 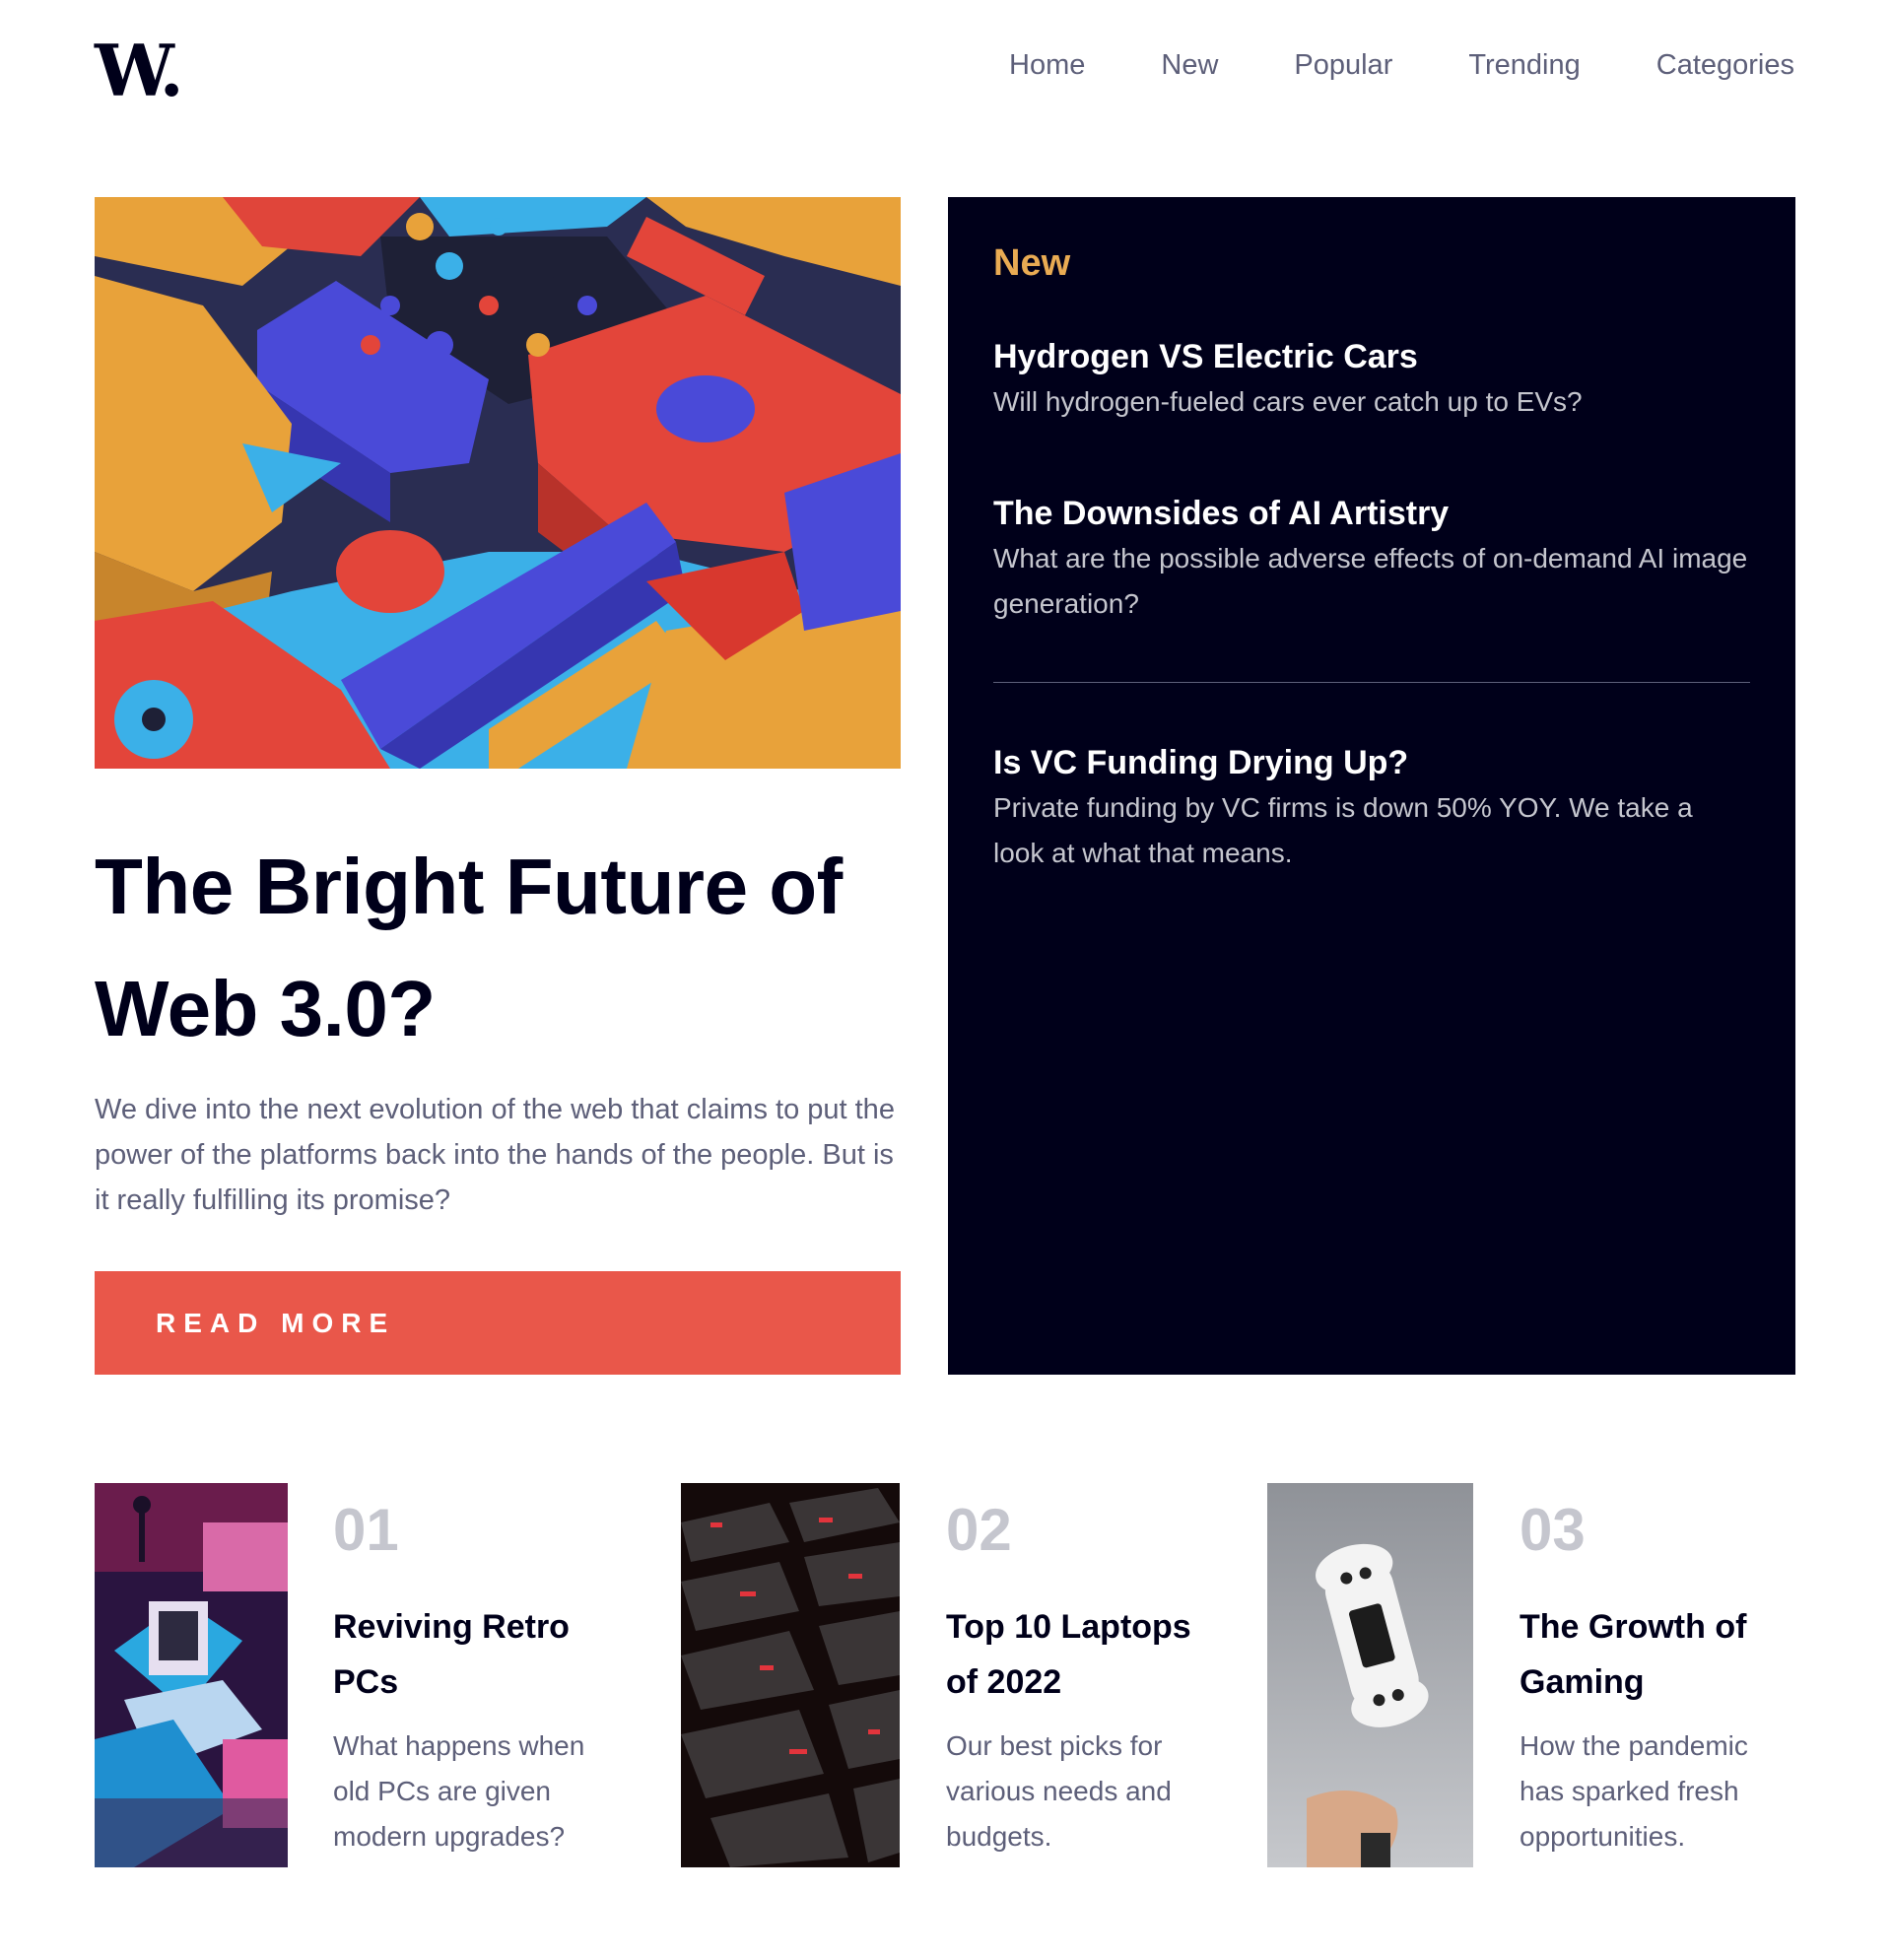 I want to click on laptop-keyboard-illustration, so click(x=790, y=1675).